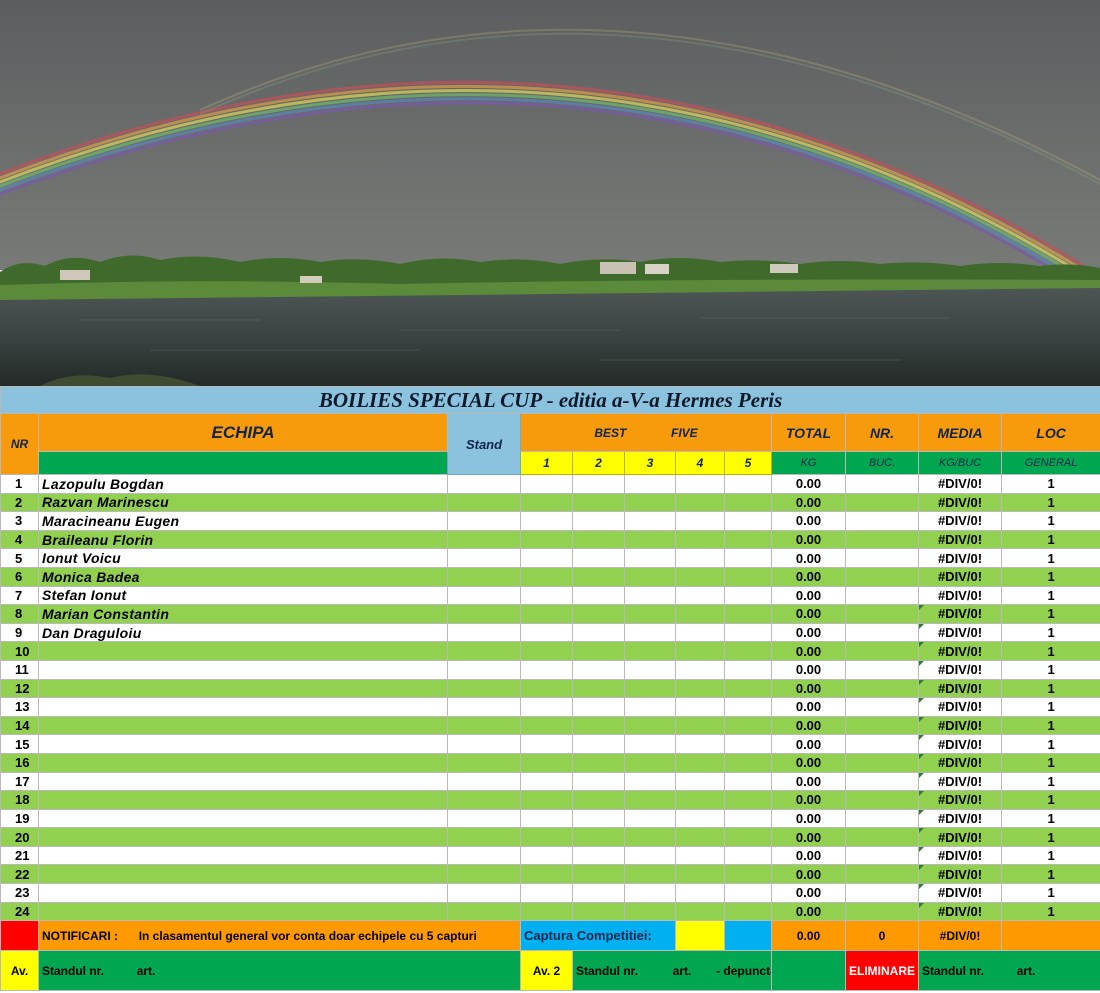  I want to click on row-nr: 7, so click(19, 595).